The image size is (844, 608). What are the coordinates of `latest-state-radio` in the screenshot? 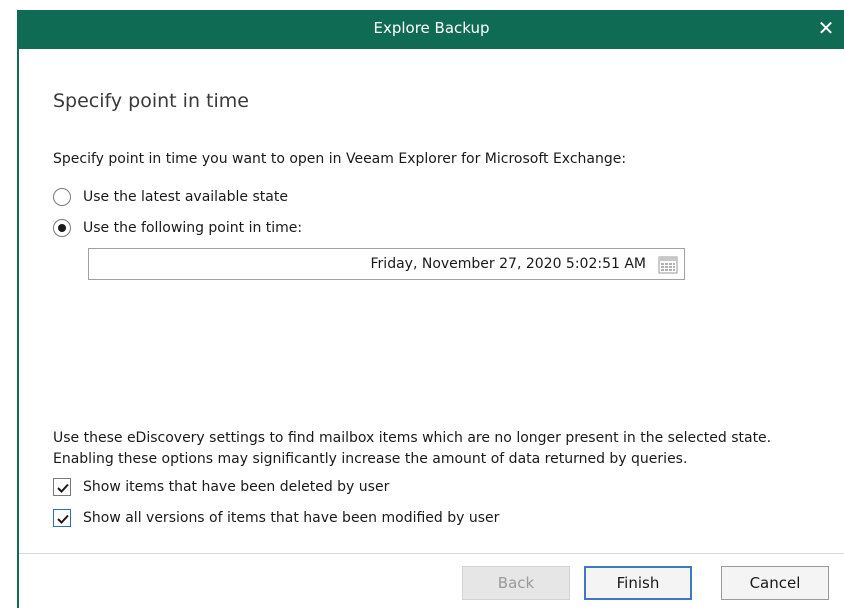 It's located at (62, 197).